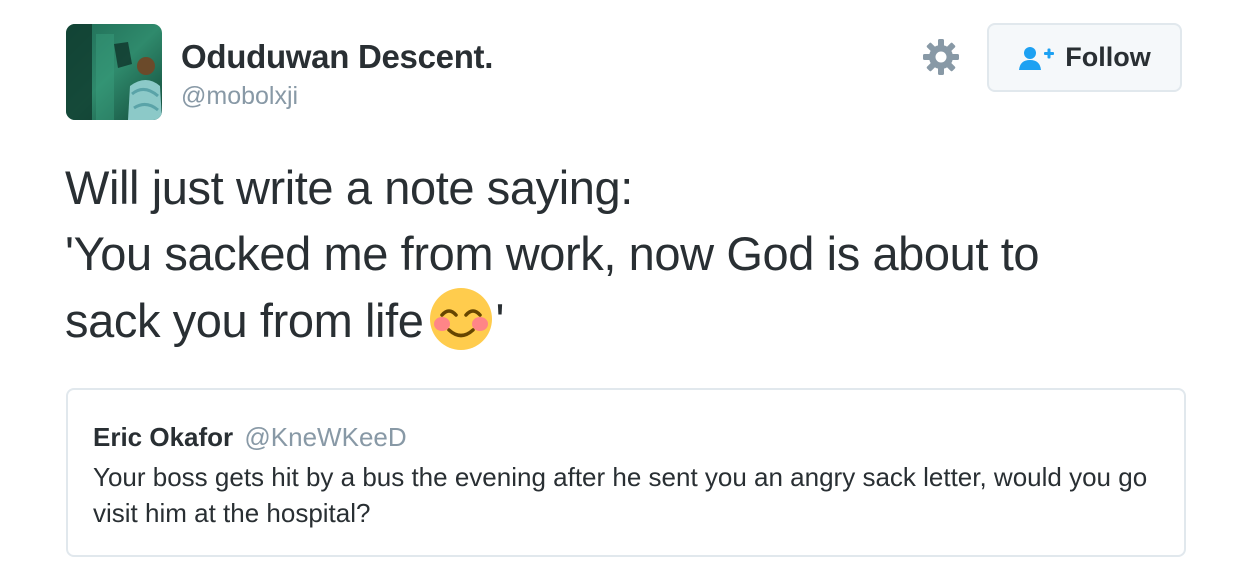 The image size is (1246, 578). Describe the element at coordinates (640, 320) in the screenshot. I see `tweet-line-last: sack you from life '` at that location.